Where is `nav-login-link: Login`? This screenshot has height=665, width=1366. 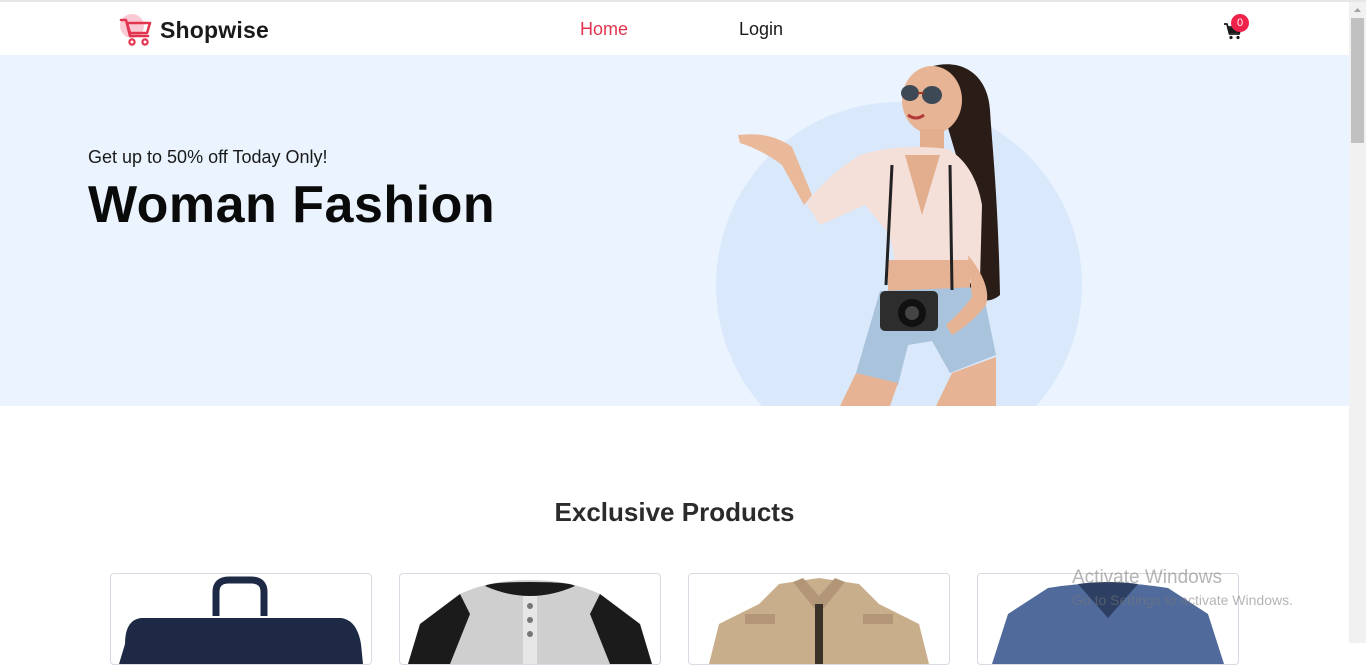
nav-login-link: Login is located at coordinates (761, 29).